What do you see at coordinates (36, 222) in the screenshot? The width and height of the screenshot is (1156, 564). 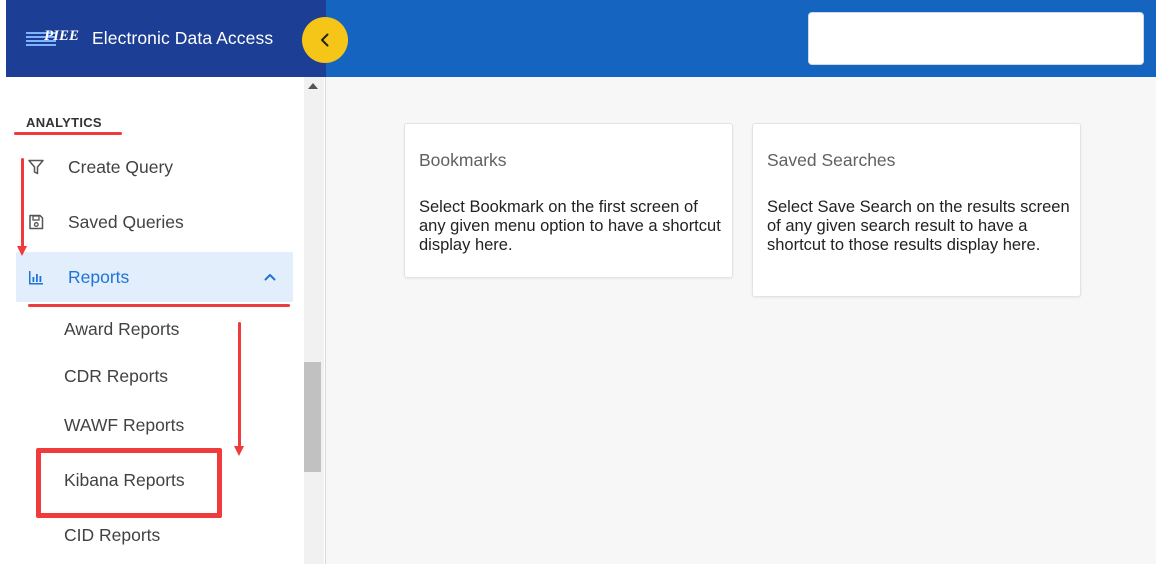 I see `save-icon` at bounding box center [36, 222].